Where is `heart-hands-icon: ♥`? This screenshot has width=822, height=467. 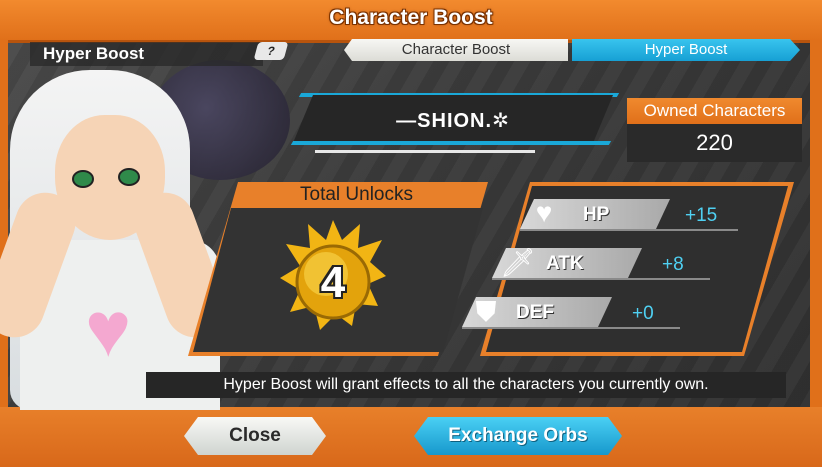 heart-hands-icon: ♥ is located at coordinates (108, 329).